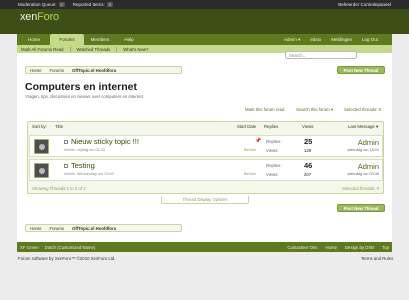 The image size is (409, 300). Describe the element at coordinates (314, 110) in the screenshot. I see `search-forum-link: Search this forum ▾` at that location.